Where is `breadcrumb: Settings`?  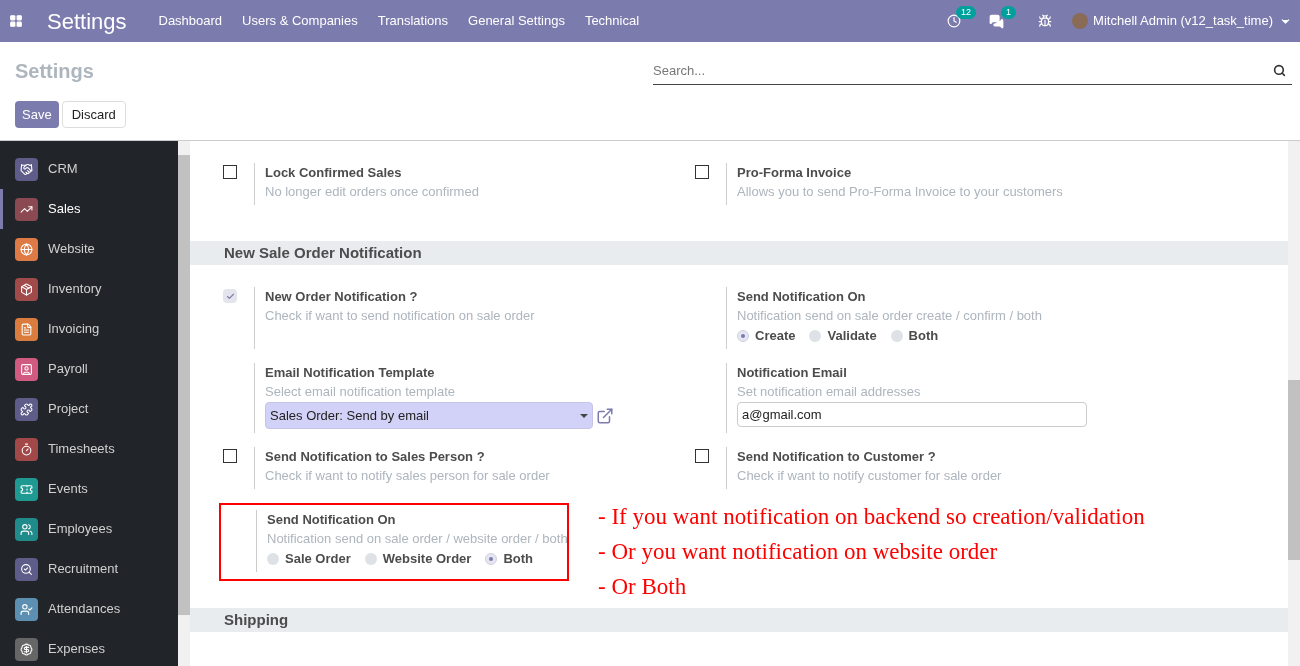 breadcrumb: Settings is located at coordinates (54, 71).